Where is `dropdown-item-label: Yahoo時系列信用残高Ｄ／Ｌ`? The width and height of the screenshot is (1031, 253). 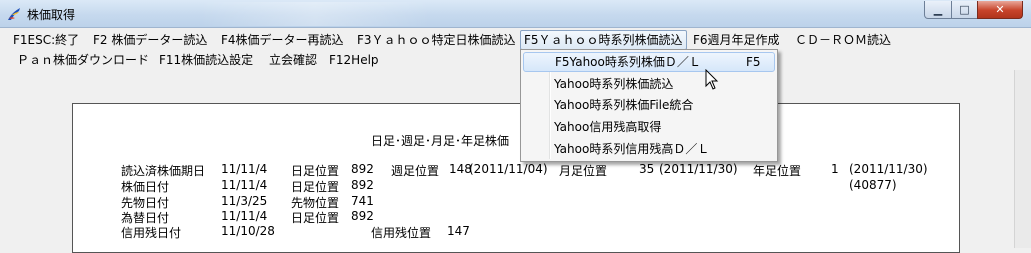 dropdown-item-label: Yahoo時系列信用残高Ｄ／Ｌ is located at coordinates (632, 149).